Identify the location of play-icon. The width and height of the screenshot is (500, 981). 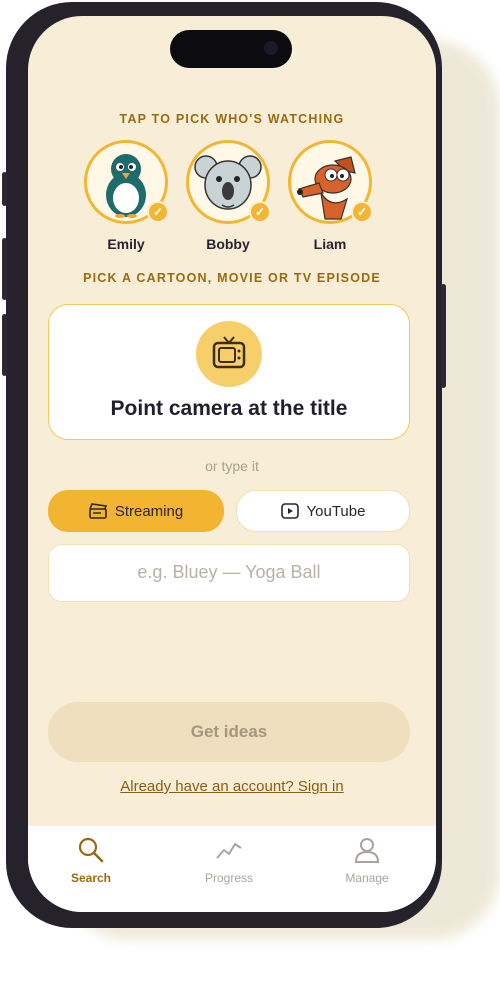
(289, 511).